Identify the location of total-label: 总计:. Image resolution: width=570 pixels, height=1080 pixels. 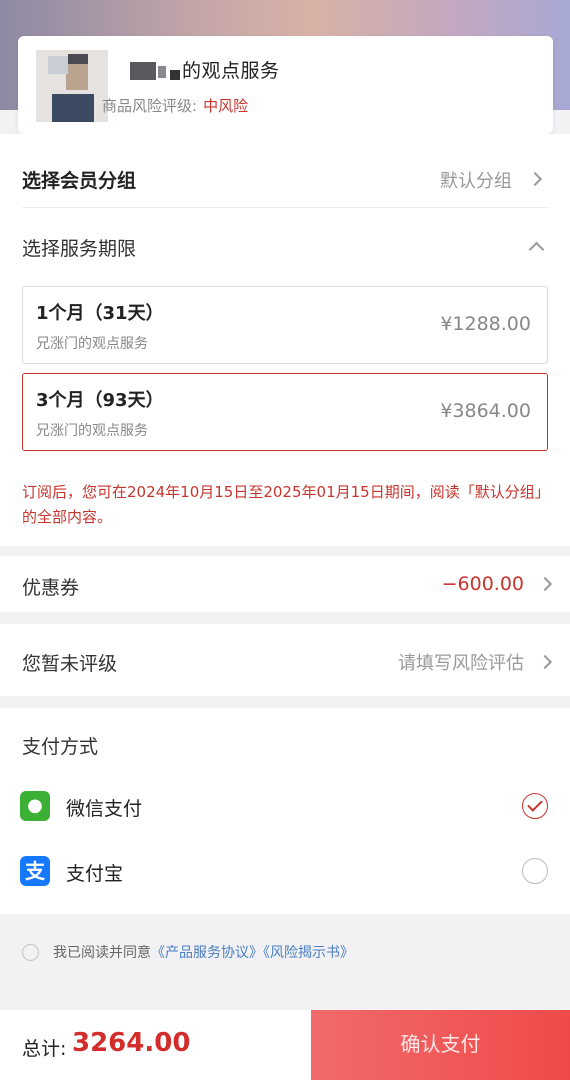
(44, 1049).